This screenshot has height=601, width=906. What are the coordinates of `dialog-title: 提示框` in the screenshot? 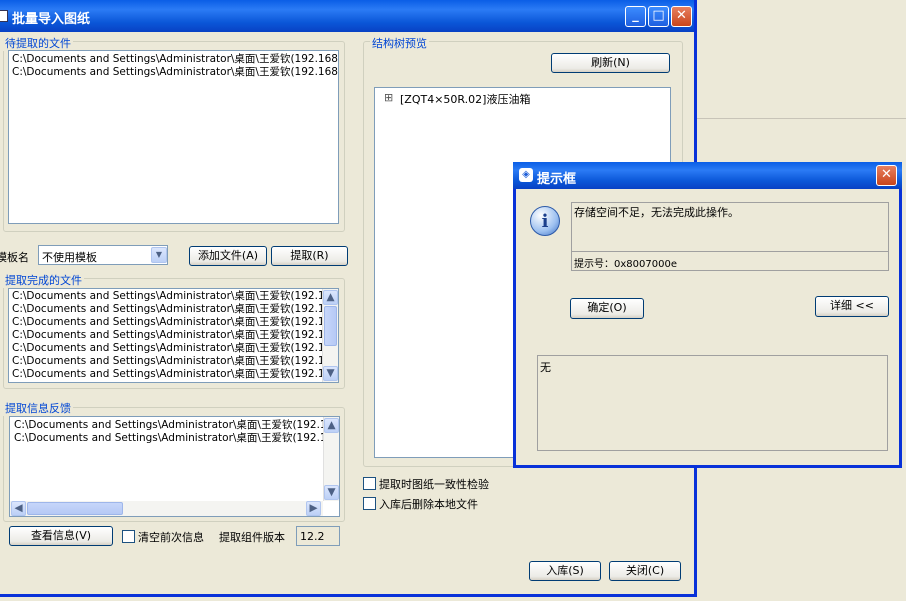 It's located at (557, 179).